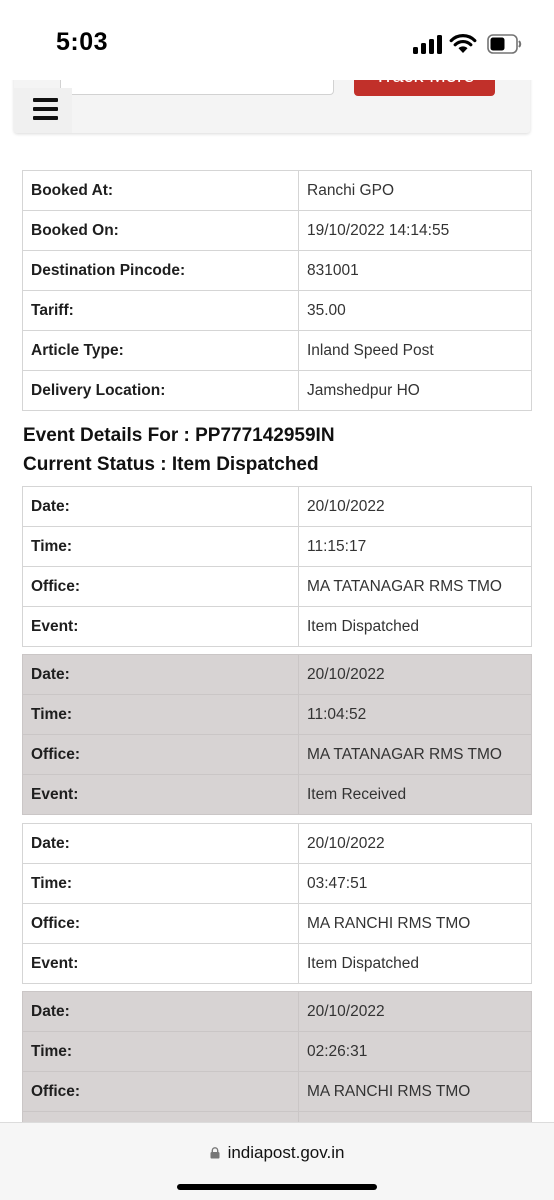 Image resolution: width=554 pixels, height=1200 pixels. Describe the element at coordinates (160, 310) in the screenshot. I see `booking-label: Tariff:` at that location.